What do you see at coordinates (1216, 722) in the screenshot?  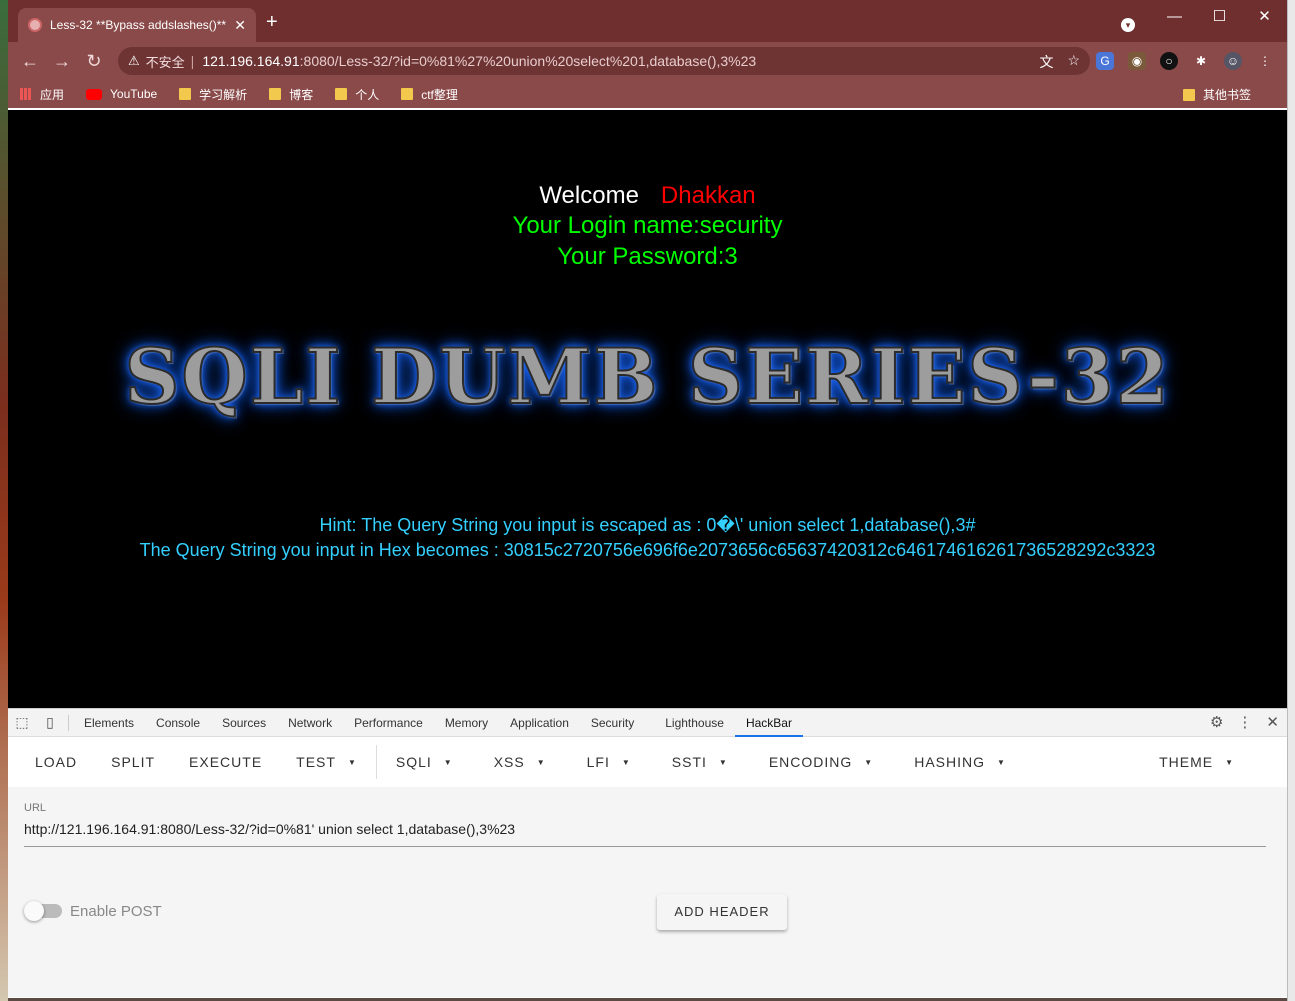 I see `gear-icon: ⚙` at bounding box center [1216, 722].